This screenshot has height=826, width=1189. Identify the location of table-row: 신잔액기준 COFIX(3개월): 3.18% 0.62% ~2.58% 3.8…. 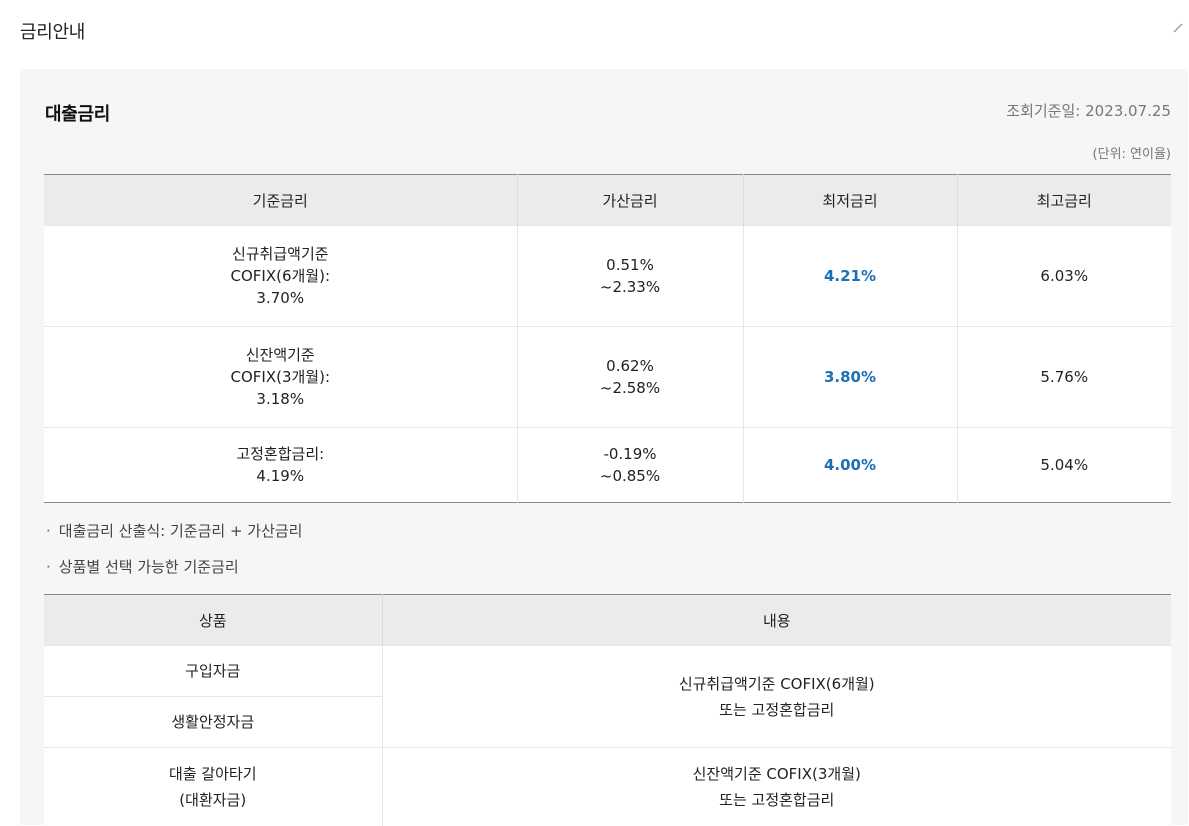
(607, 377).